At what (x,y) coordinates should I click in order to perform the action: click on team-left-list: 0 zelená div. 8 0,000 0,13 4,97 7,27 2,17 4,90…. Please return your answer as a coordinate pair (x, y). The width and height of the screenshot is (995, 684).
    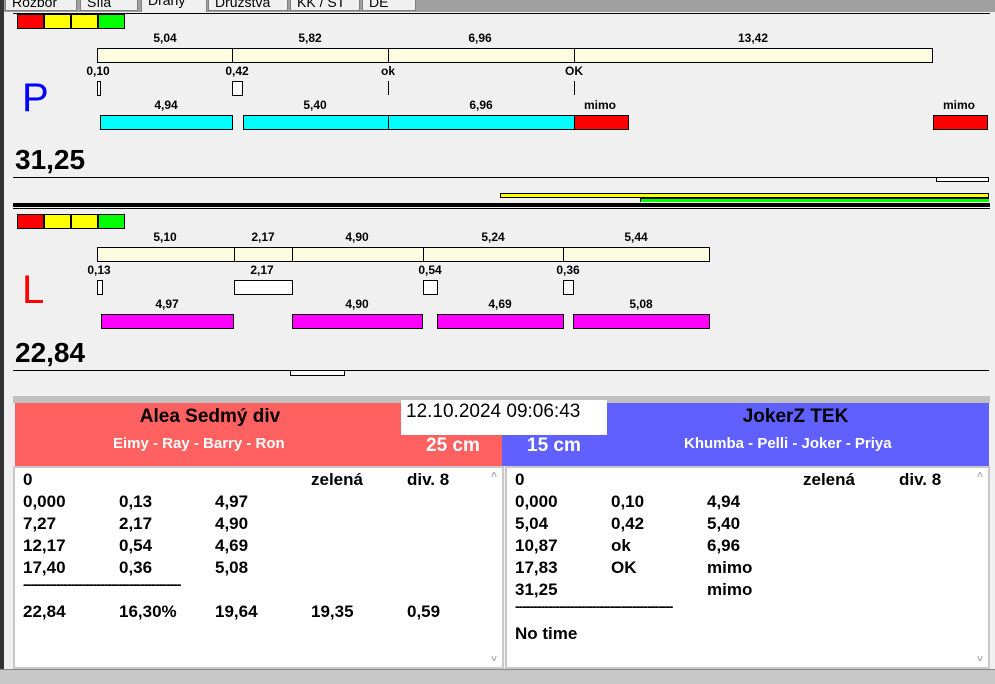
    Looking at the image, I should click on (258, 567).